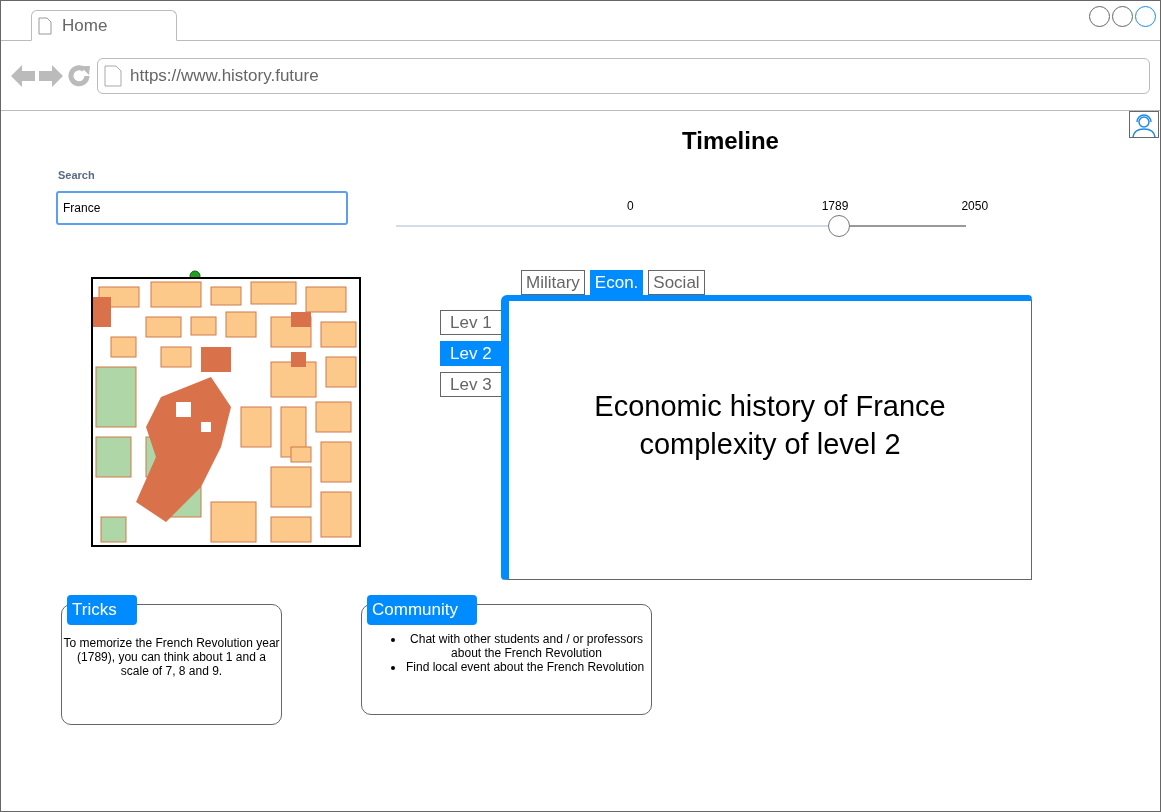 Image resolution: width=1161 pixels, height=812 pixels. Describe the element at coordinates (525, 667) in the screenshot. I see `community-item: Find local event about the French Revolution` at that location.